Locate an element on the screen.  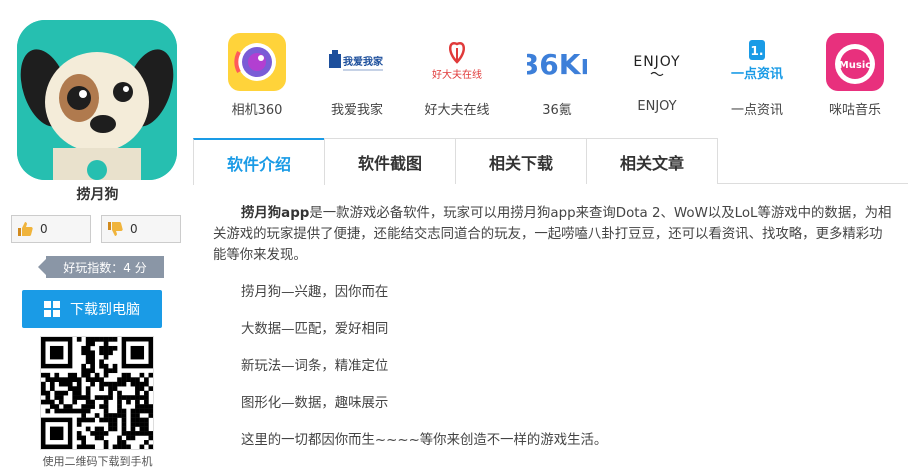
migu-music-icon: Music is located at coordinates (855, 62).